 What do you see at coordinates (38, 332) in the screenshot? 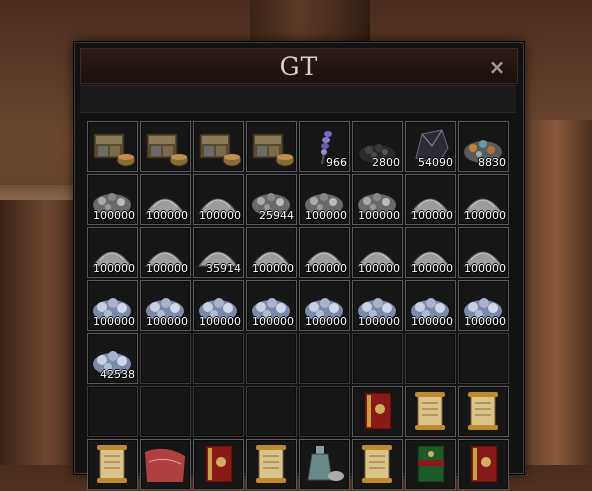
I see `background-wall-left` at bounding box center [38, 332].